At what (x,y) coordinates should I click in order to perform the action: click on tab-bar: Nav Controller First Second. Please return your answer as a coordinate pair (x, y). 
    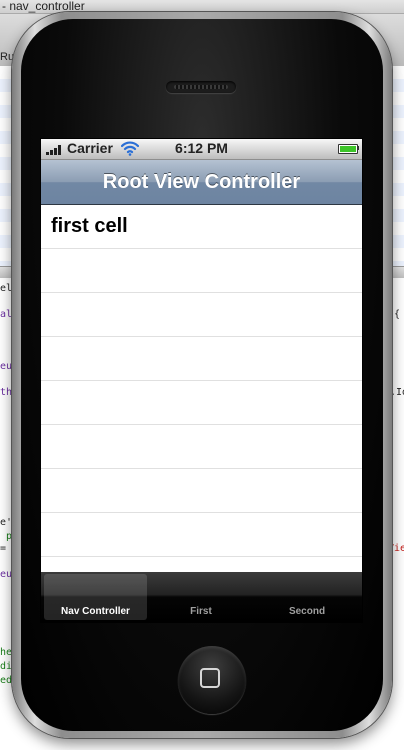
    Looking at the image, I should click on (201, 597).